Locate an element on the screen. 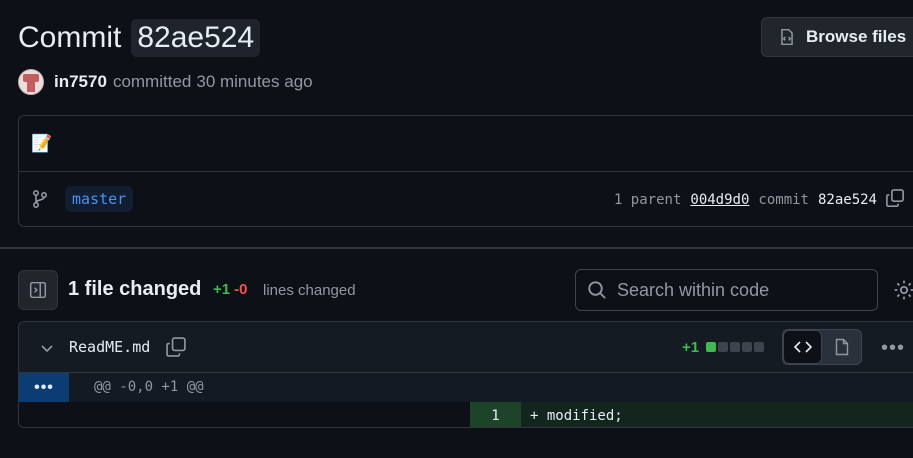 The image size is (913, 458). chevron-down-icon is located at coordinates (47, 350).